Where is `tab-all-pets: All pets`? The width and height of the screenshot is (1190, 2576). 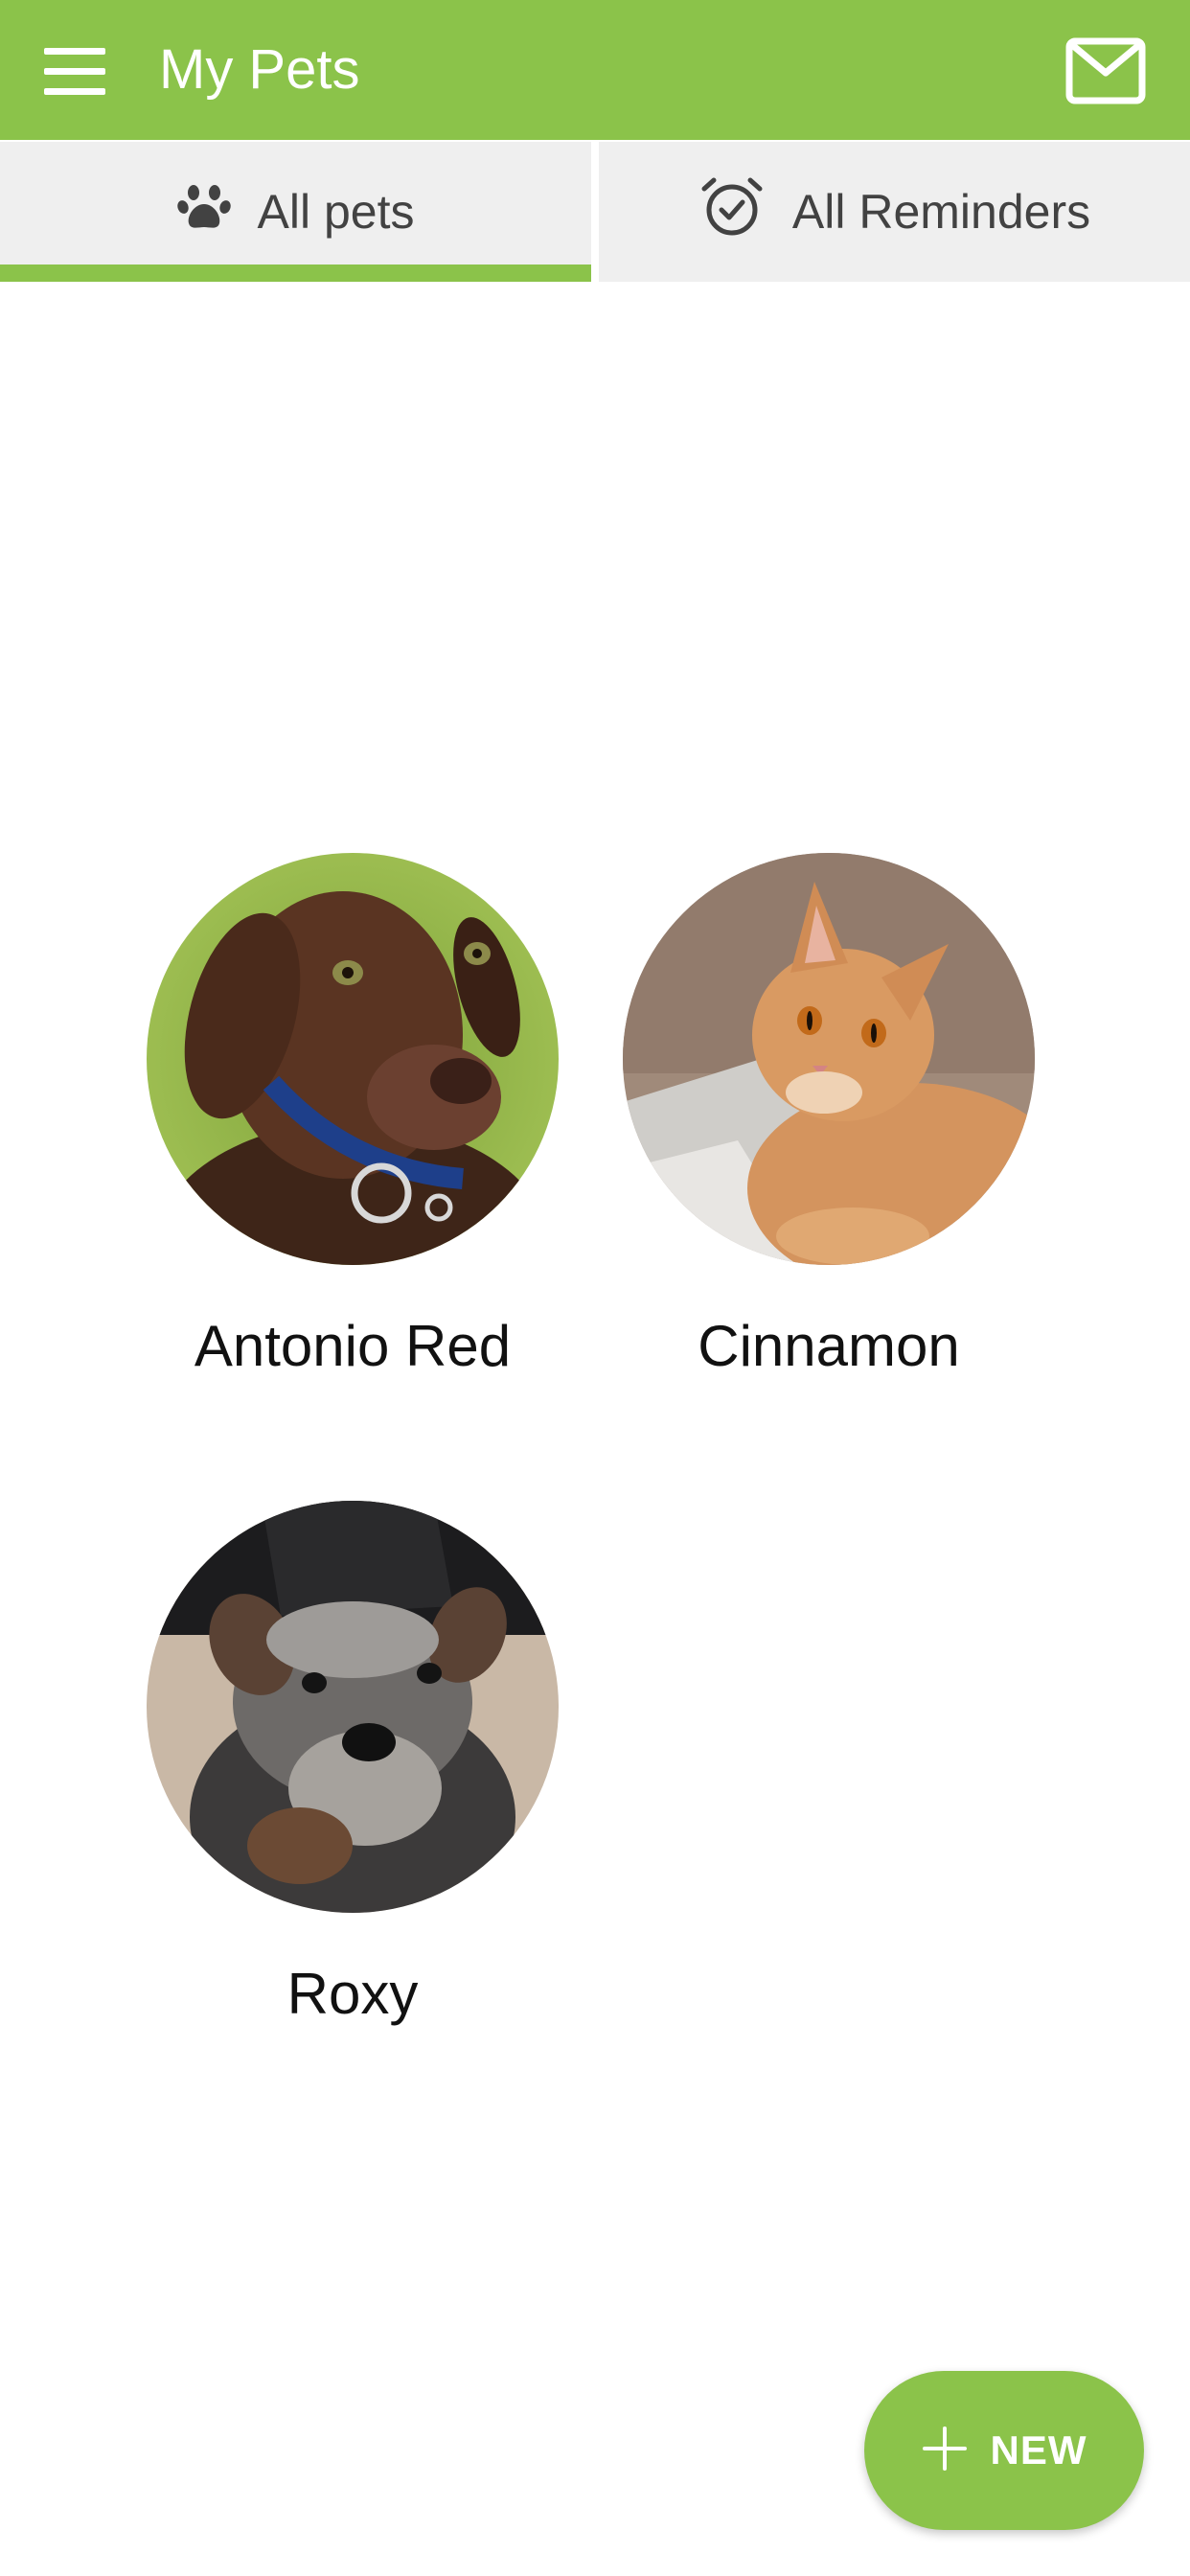 tab-all-pets: All pets is located at coordinates (295, 212).